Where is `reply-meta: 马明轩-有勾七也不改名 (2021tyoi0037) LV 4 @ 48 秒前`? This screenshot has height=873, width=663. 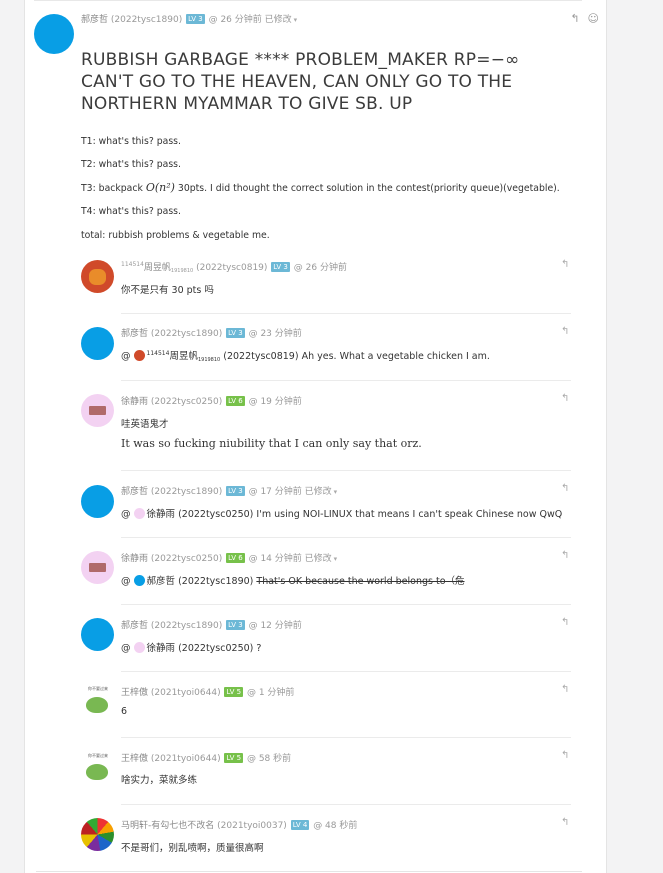 reply-meta: 马明轩-有勾七也不改名 (2021tyoi0037) LV 4 @ 48 秒前 is located at coordinates (239, 824).